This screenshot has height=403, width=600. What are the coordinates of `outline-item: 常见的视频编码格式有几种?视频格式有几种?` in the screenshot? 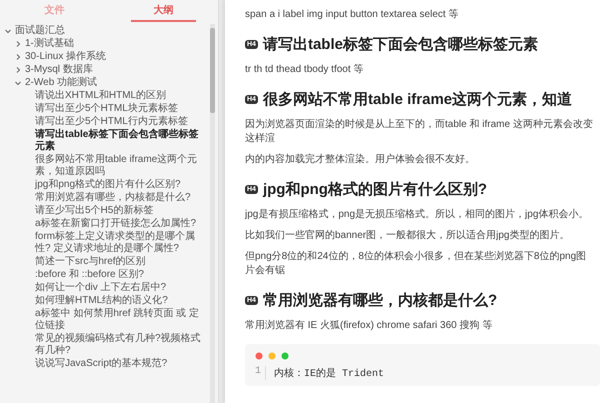 It's located at (121, 345).